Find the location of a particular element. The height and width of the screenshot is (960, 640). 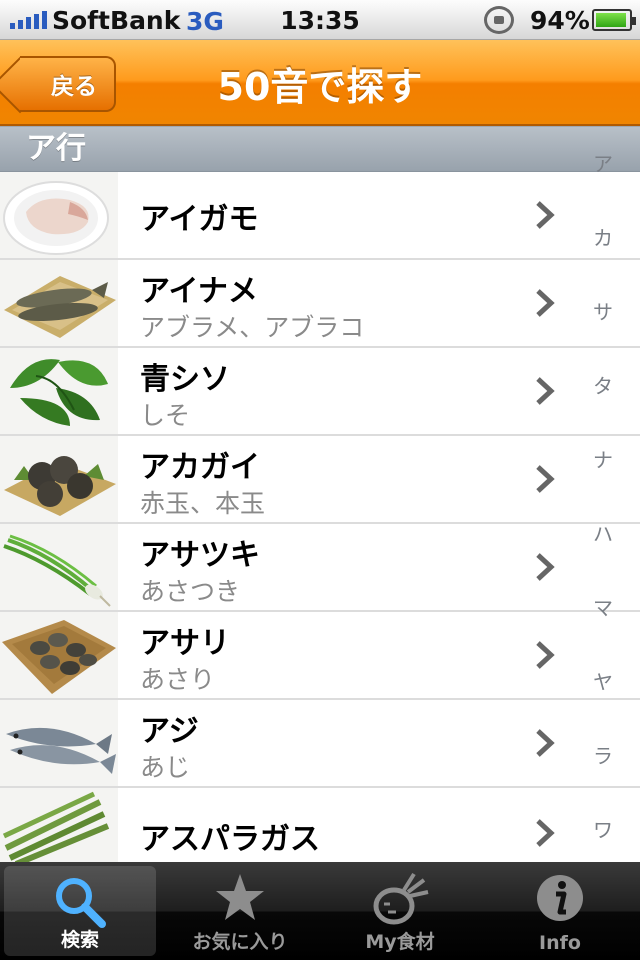

rotation-lock-icon is located at coordinates (499, 20).